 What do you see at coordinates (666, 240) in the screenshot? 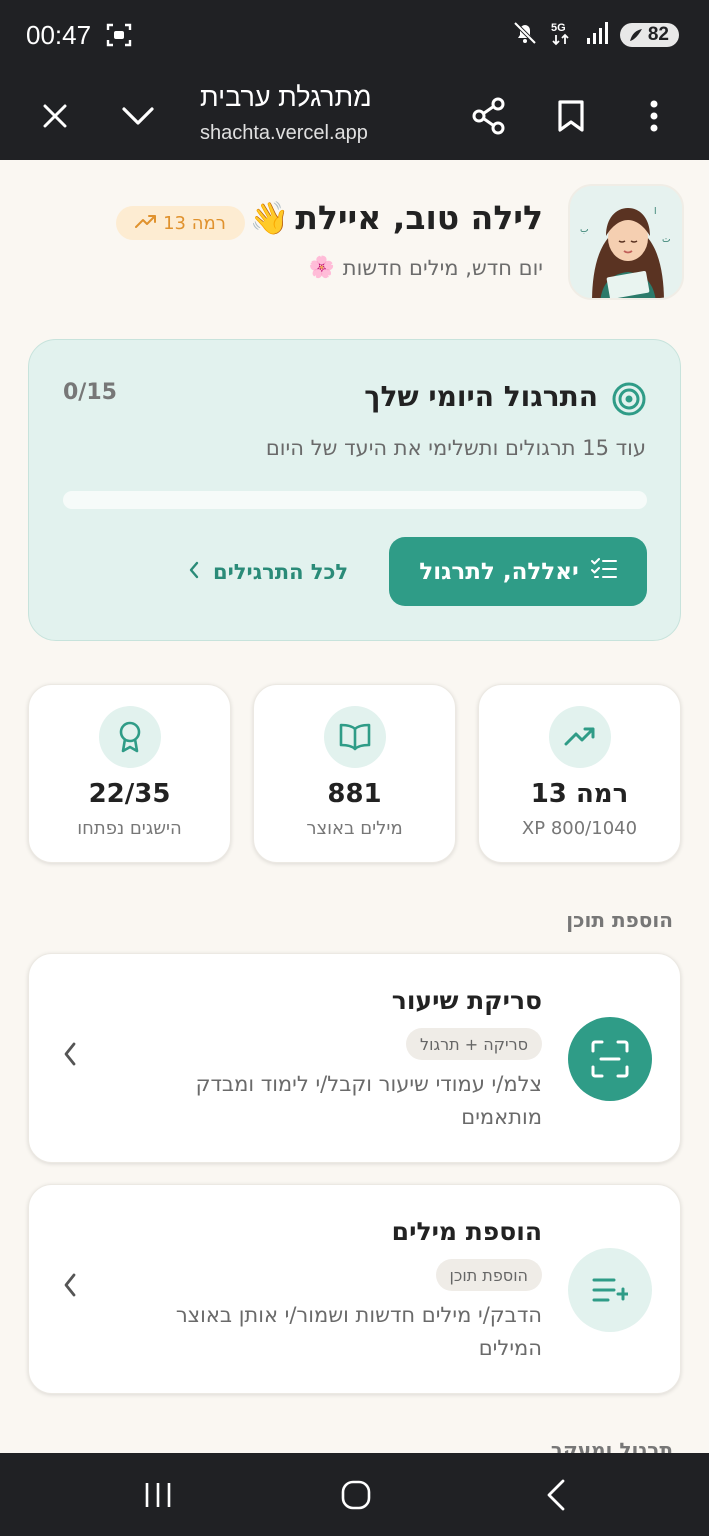
I see `svg-text: ت` at bounding box center [666, 240].